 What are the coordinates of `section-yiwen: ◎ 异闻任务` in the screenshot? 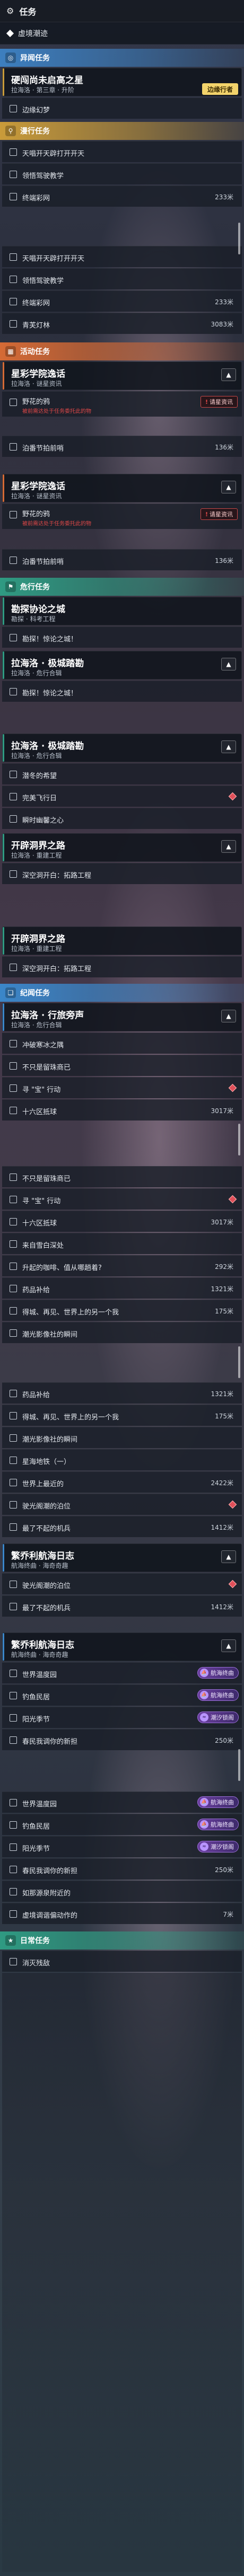 It's located at (122, 58).